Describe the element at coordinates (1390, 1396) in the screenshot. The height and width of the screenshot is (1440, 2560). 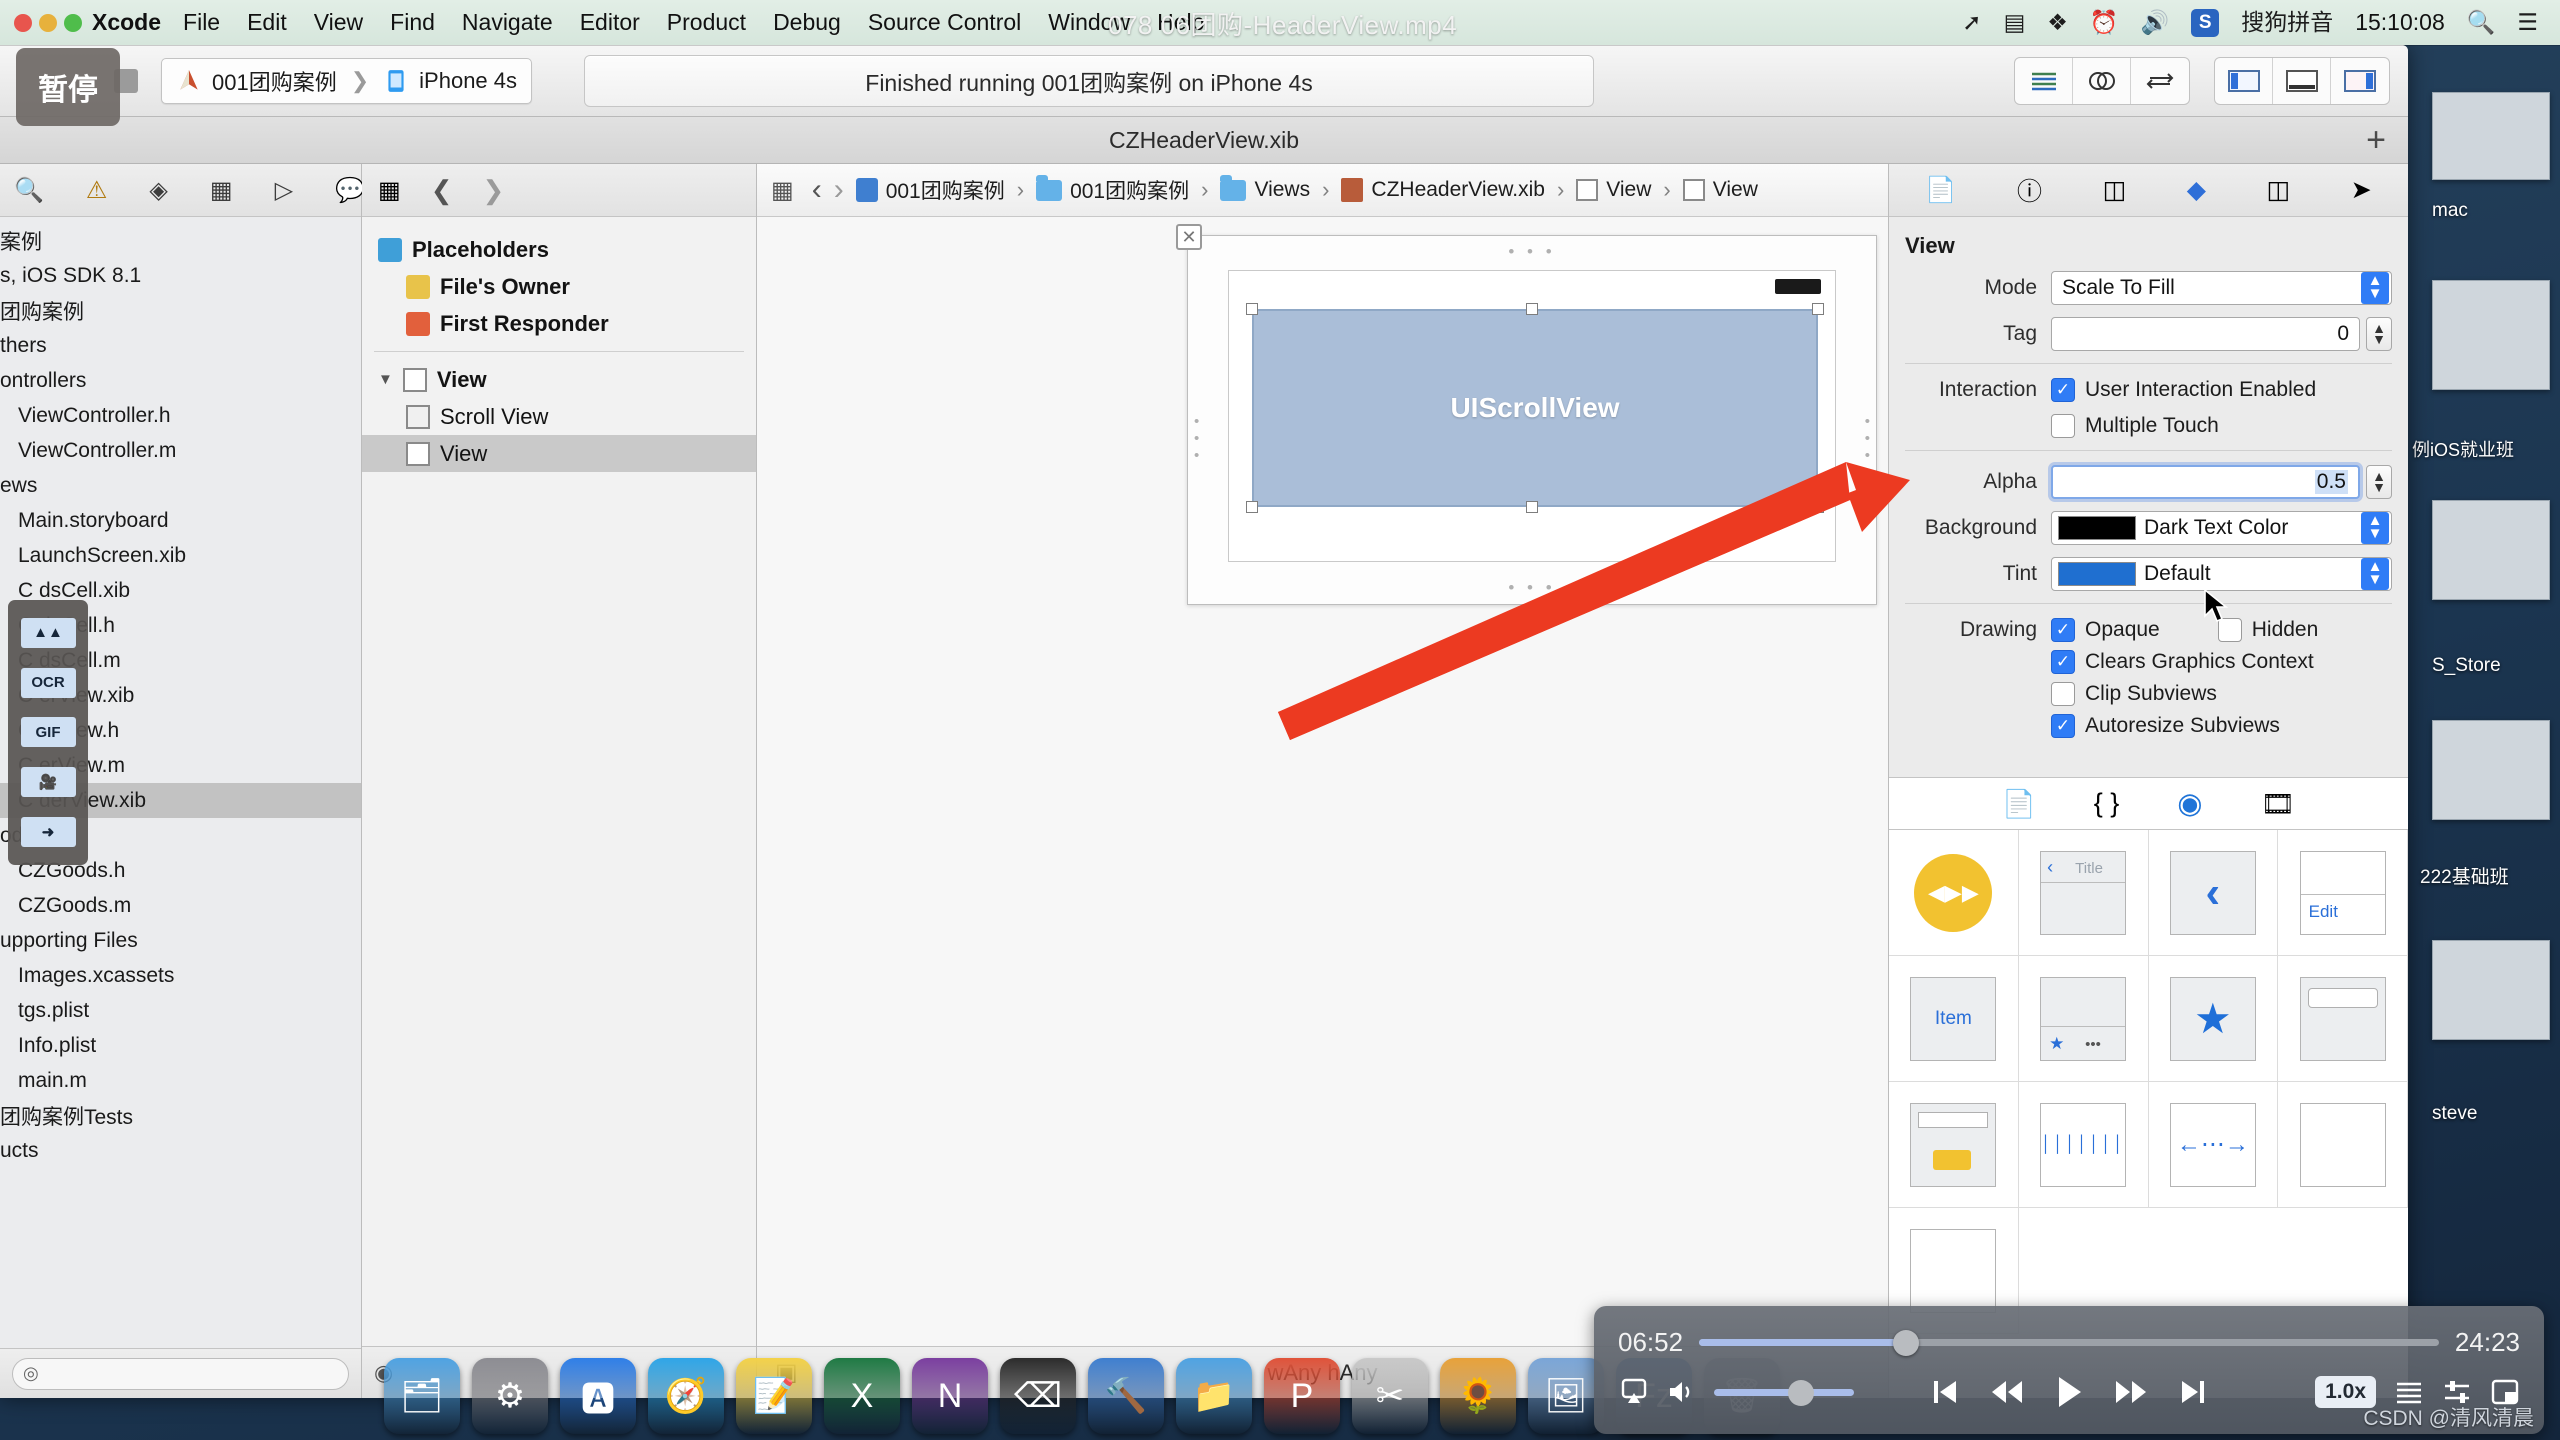
I see `dock-item-scissors-icon: ✂` at that location.